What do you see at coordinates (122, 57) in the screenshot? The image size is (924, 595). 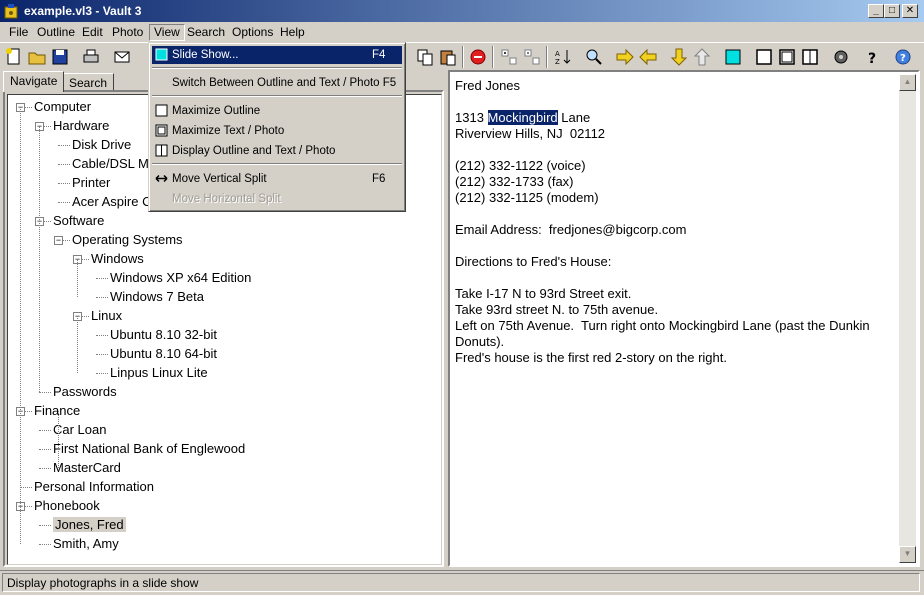 I see `email-icon` at bounding box center [122, 57].